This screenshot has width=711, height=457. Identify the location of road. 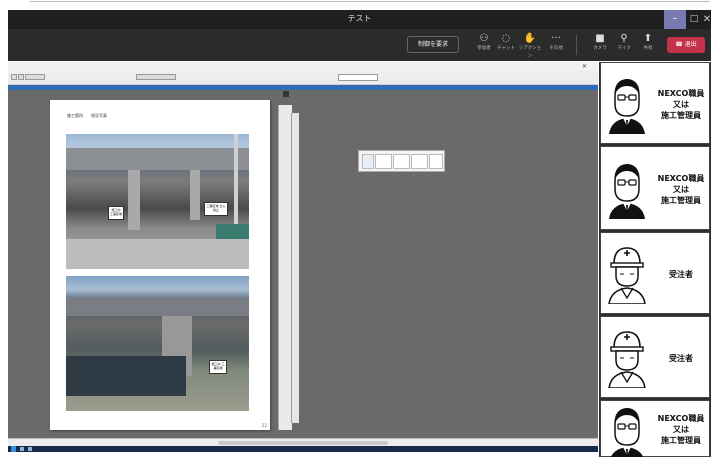
(157, 254).